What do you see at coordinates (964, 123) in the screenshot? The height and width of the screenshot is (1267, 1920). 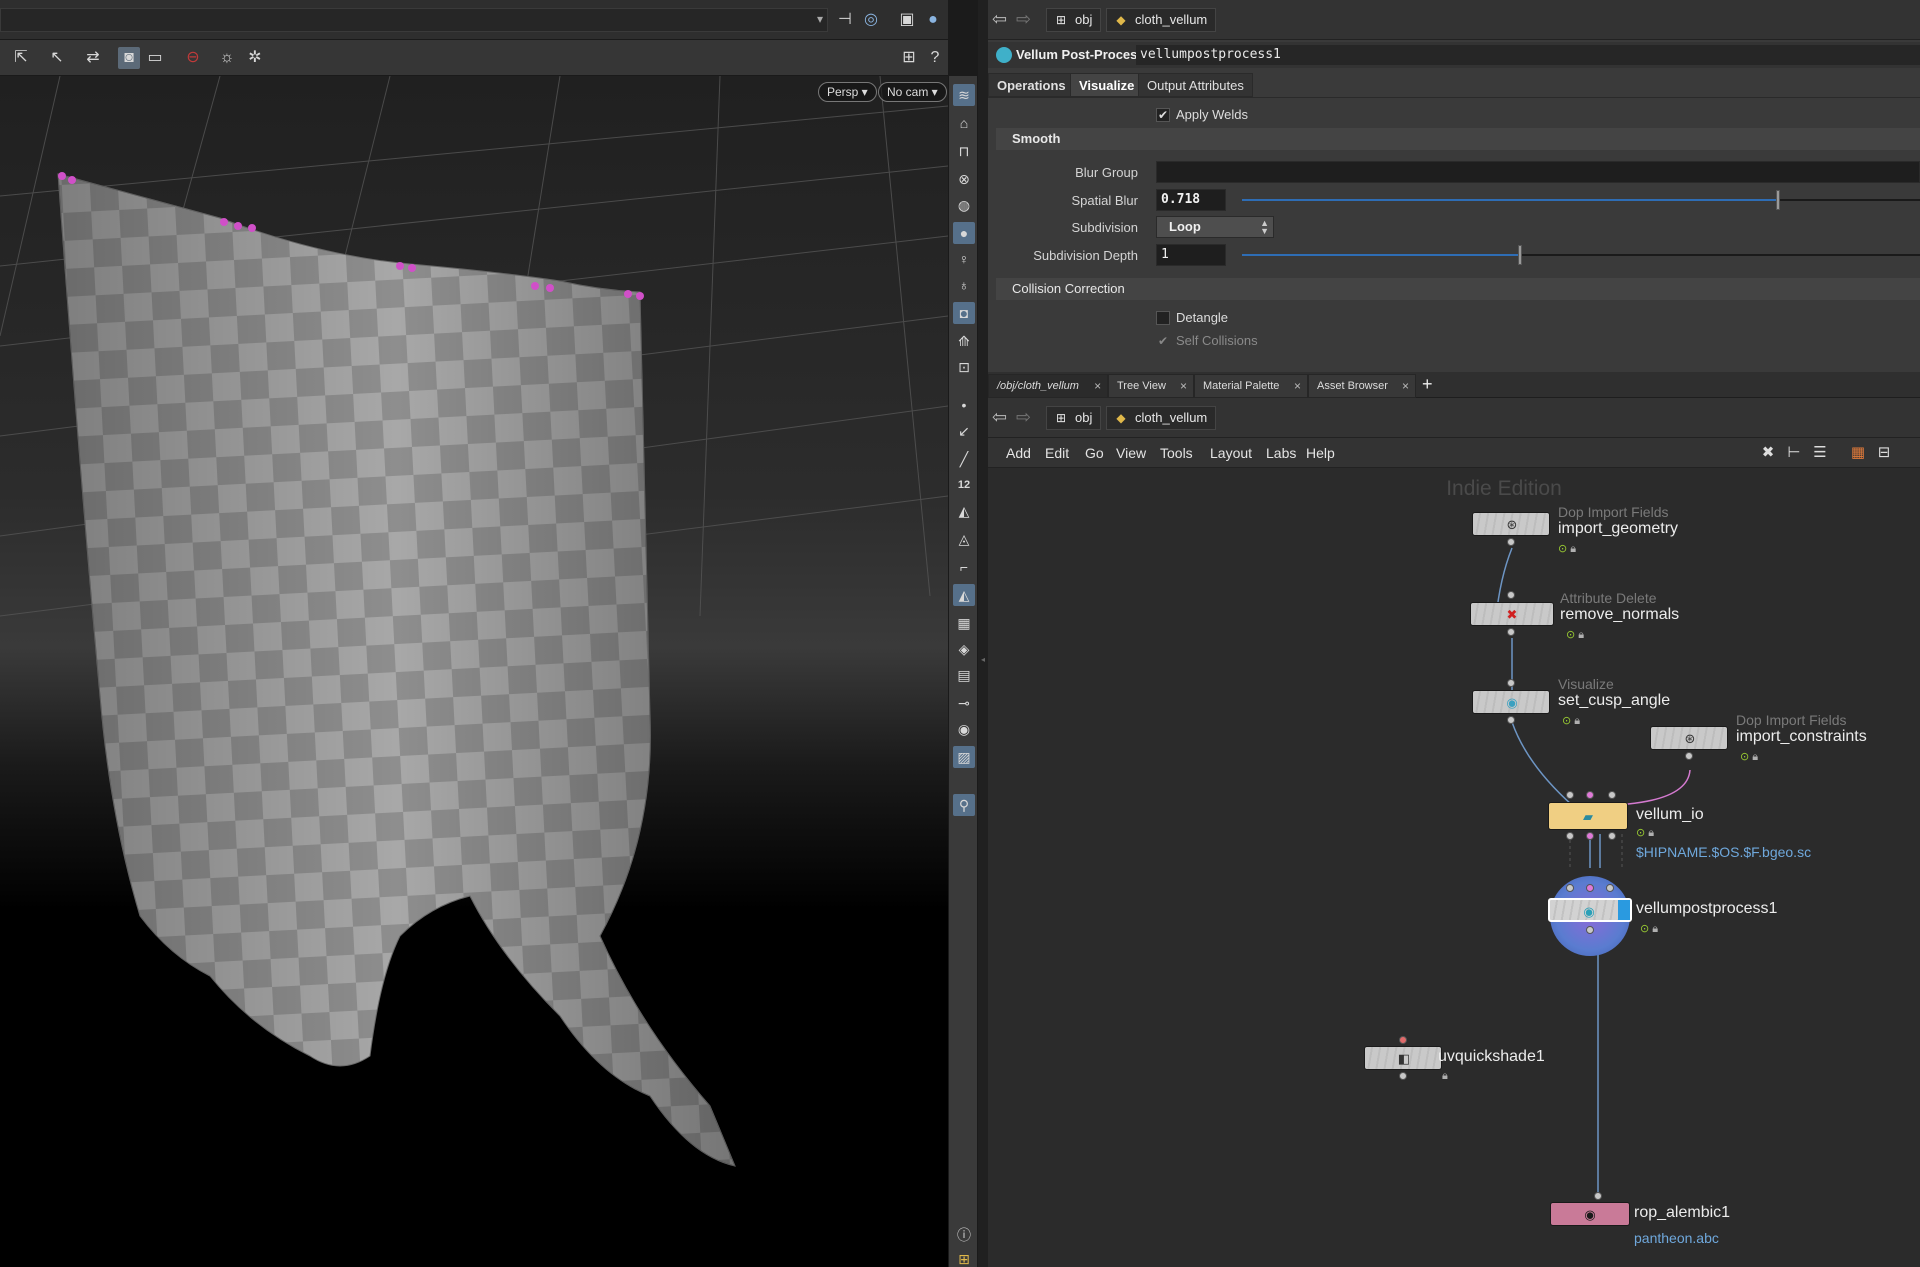 I see `selection-mode-icon: ⌂` at bounding box center [964, 123].